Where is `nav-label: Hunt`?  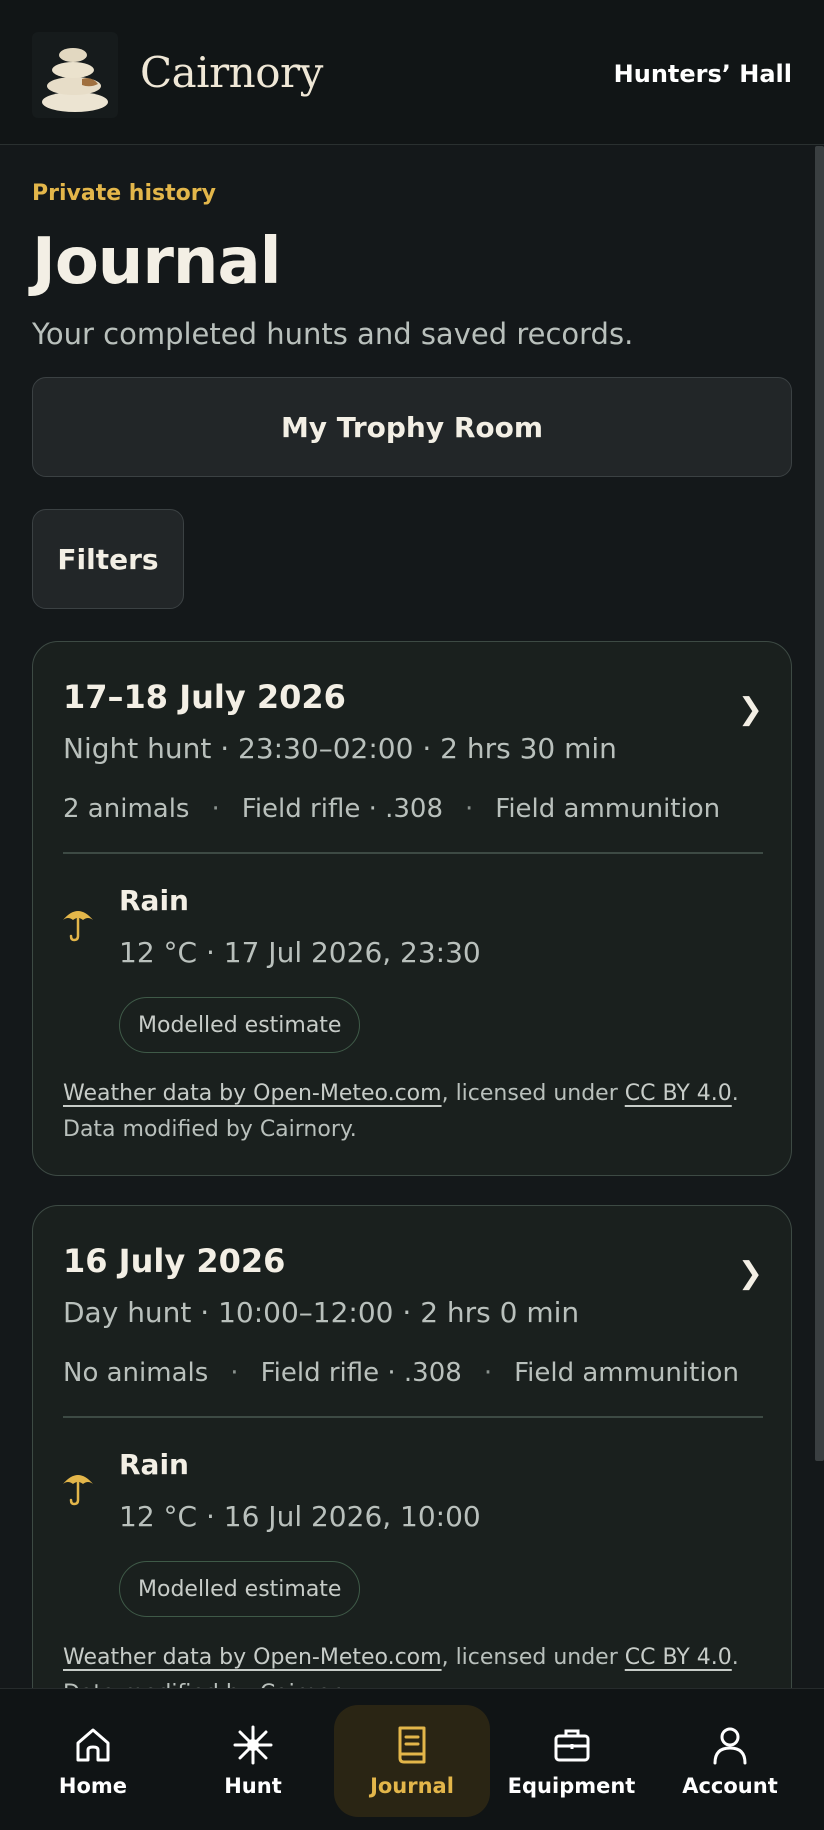 nav-label: Hunt is located at coordinates (253, 1786).